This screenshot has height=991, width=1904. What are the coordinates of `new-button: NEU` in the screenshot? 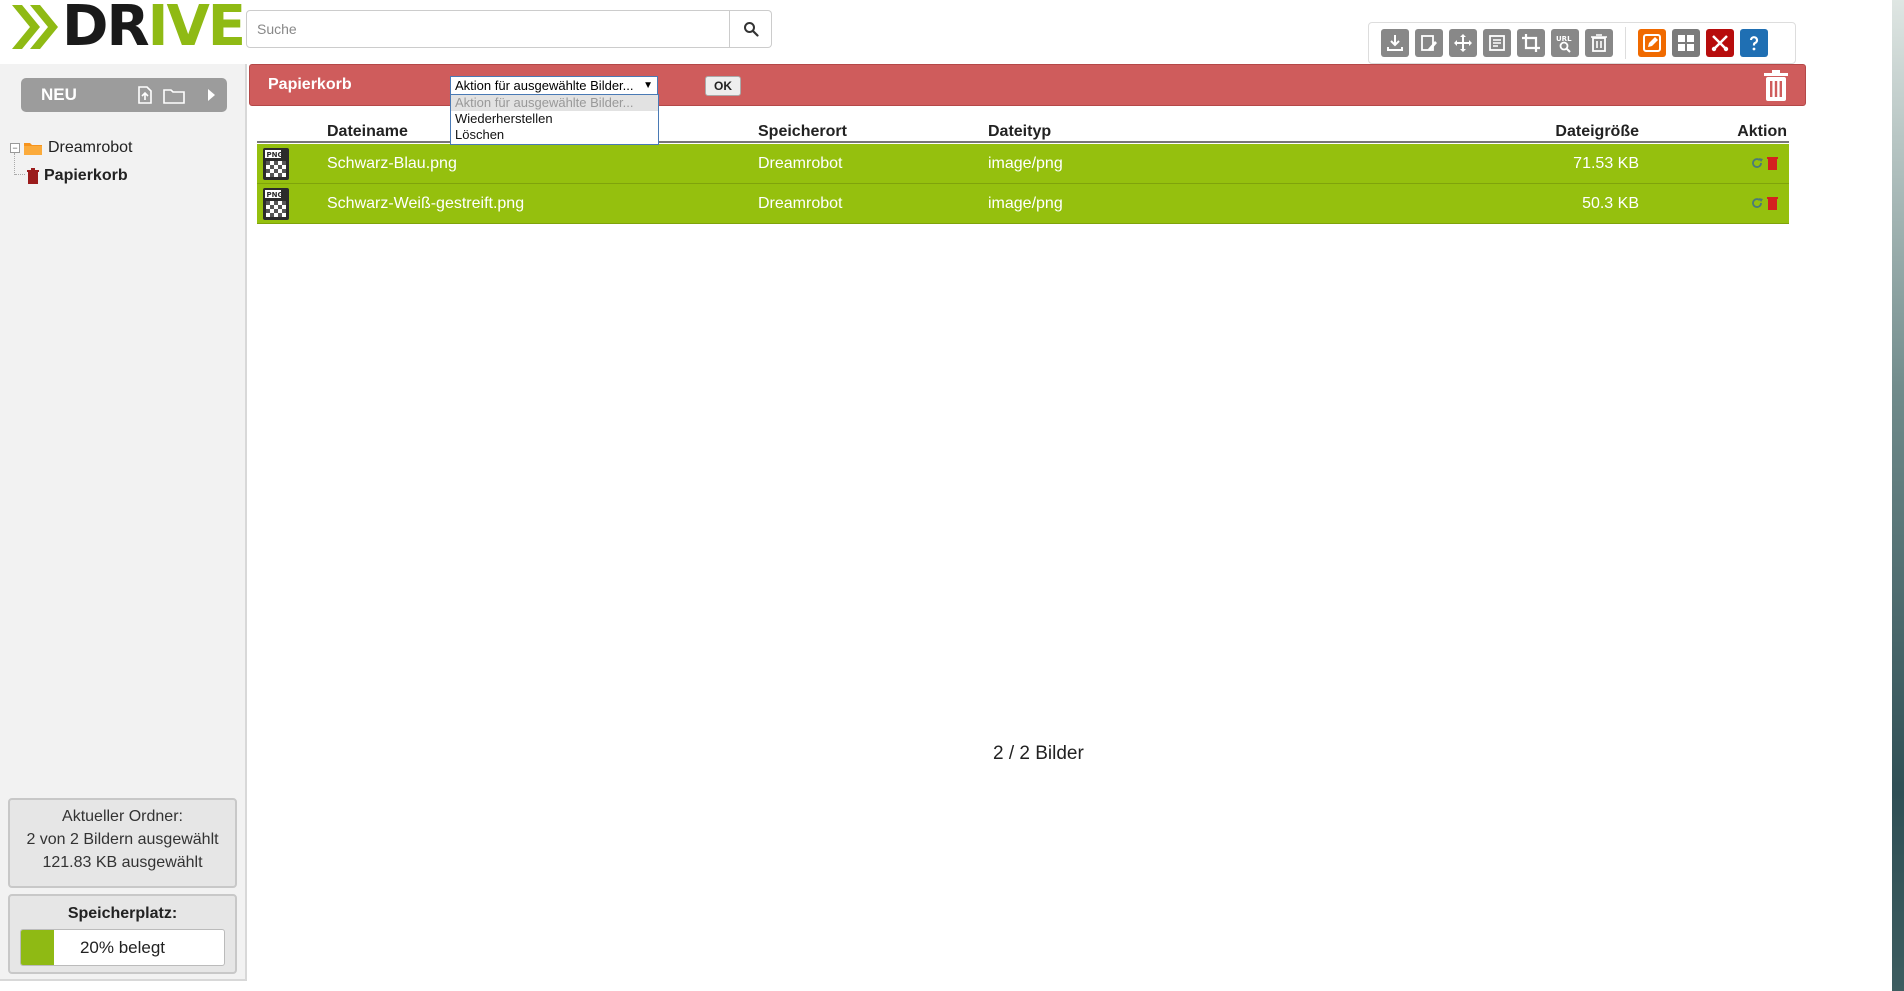 It's located at (124, 95).